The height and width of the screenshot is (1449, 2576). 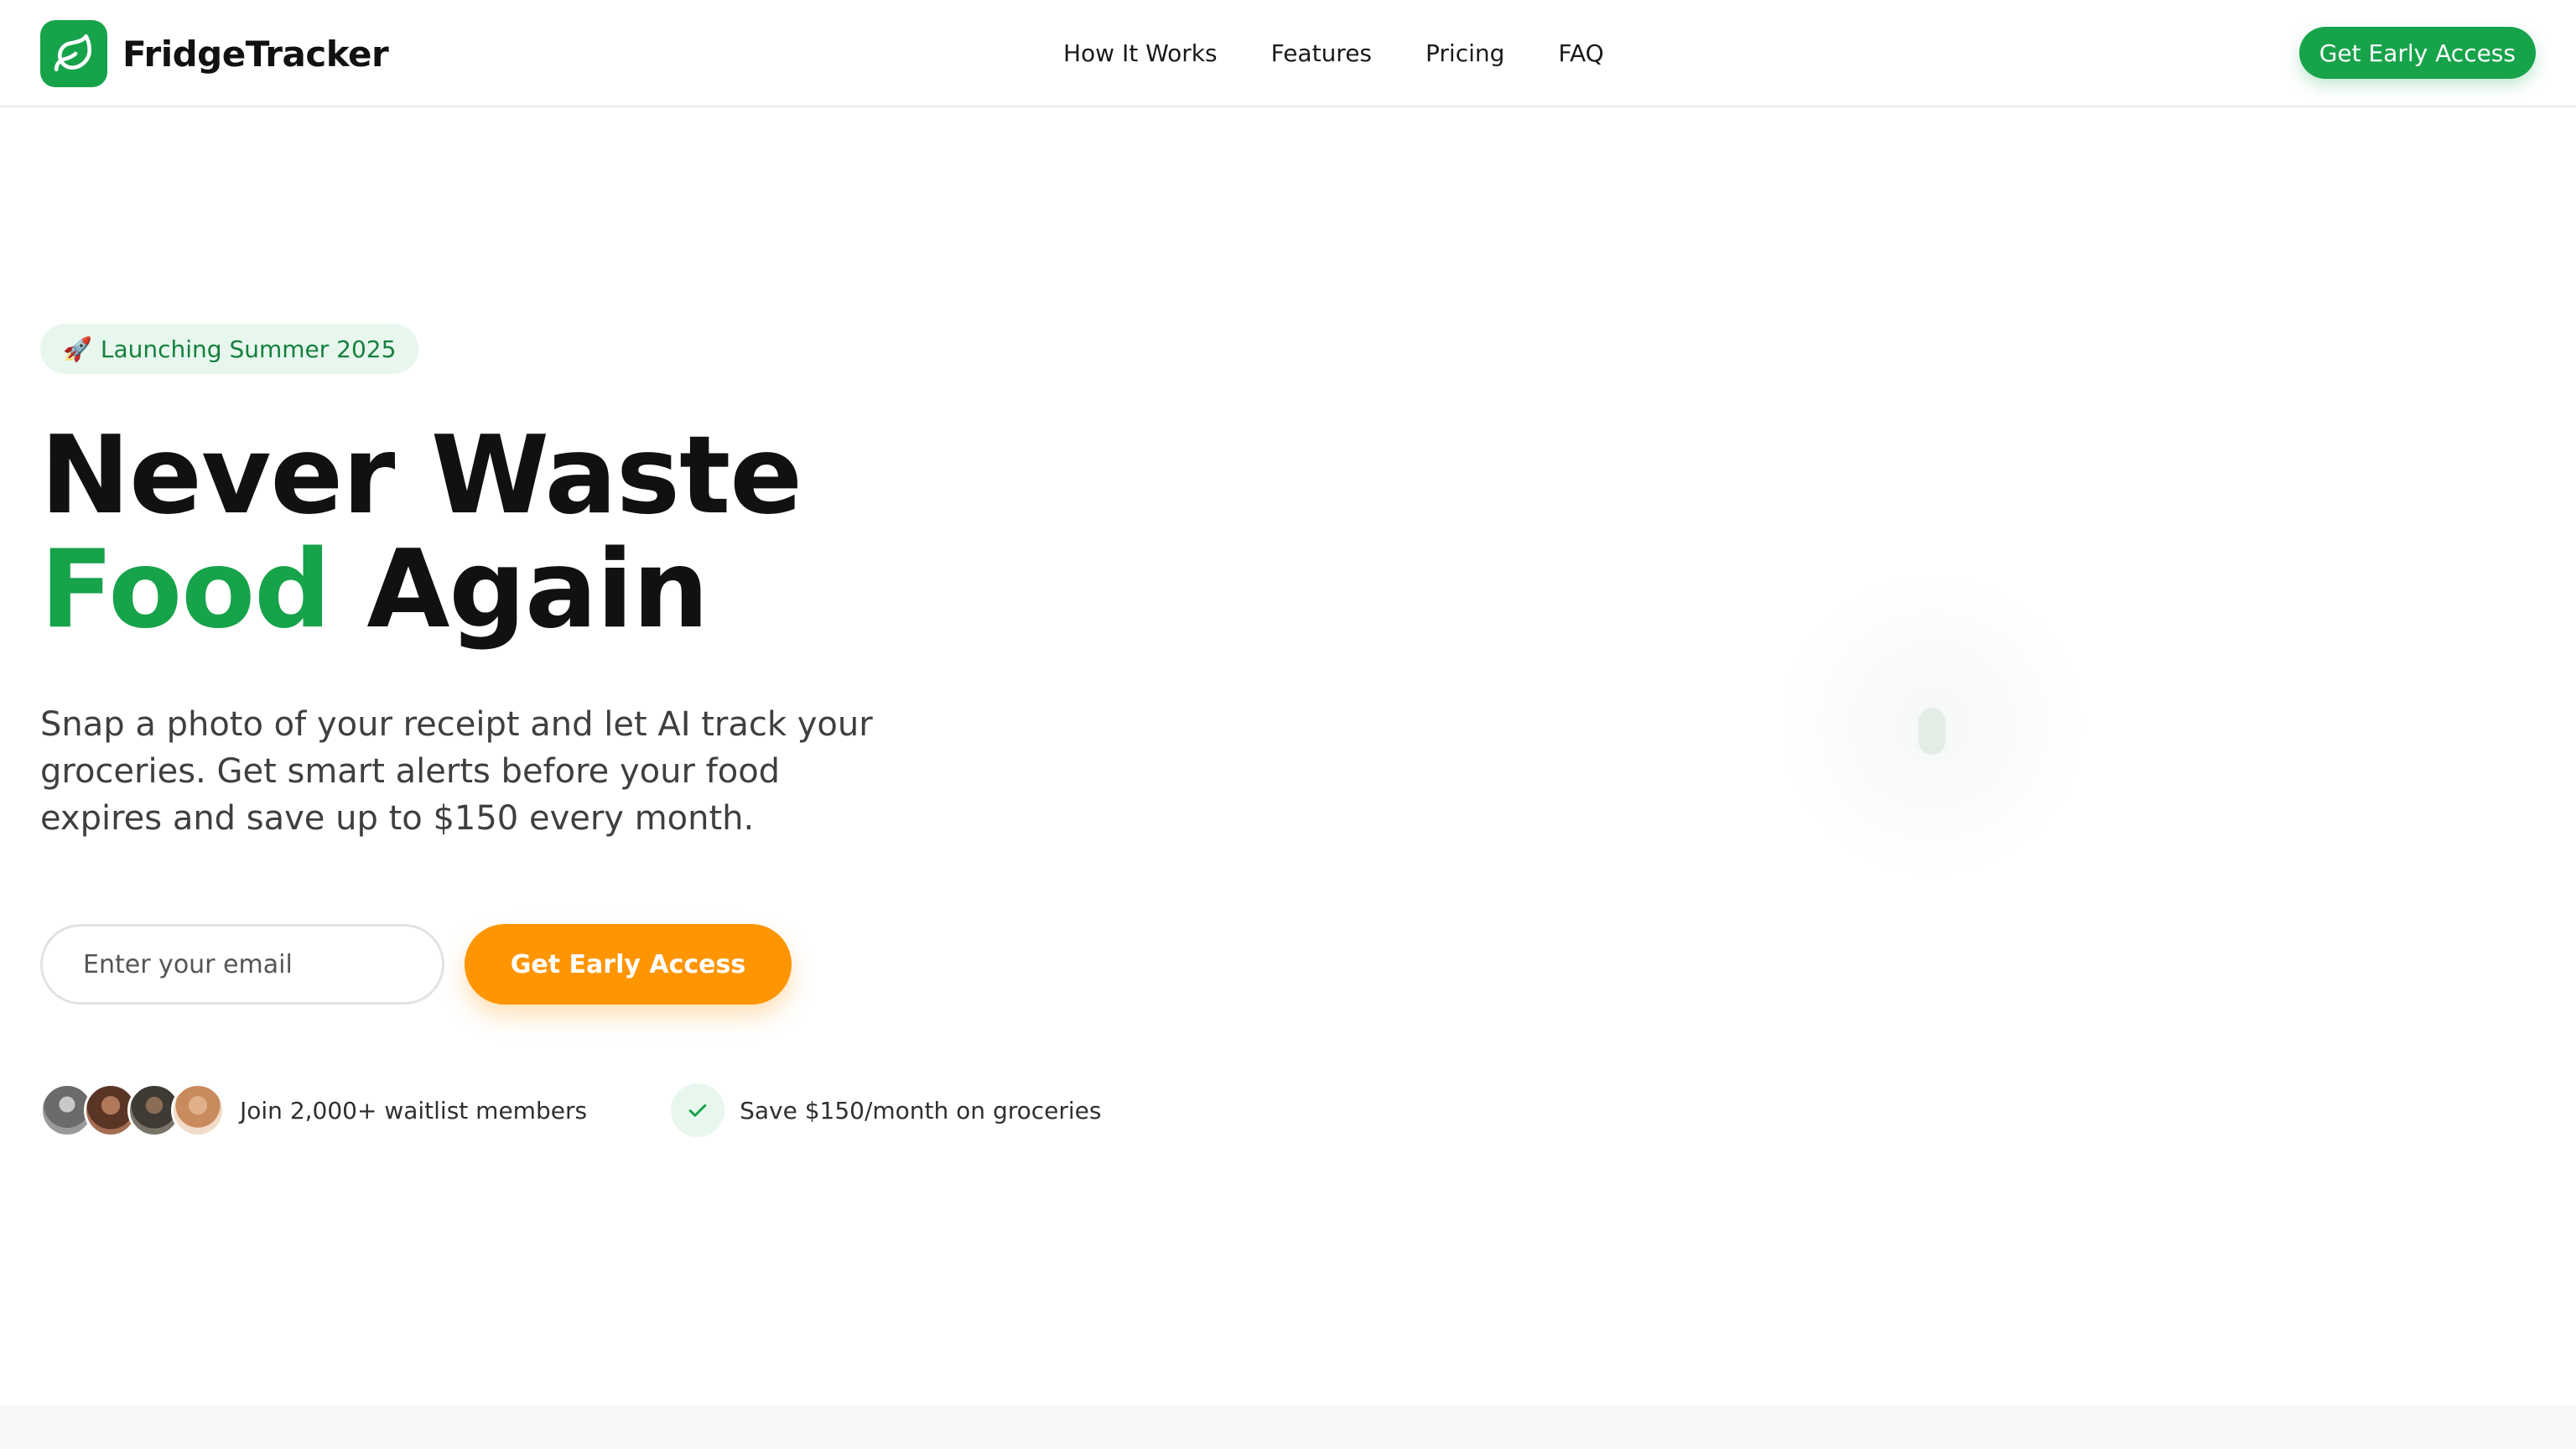 What do you see at coordinates (248, 349) in the screenshot?
I see `launch-badge-text: Launching Summer 2025` at bounding box center [248, 349].